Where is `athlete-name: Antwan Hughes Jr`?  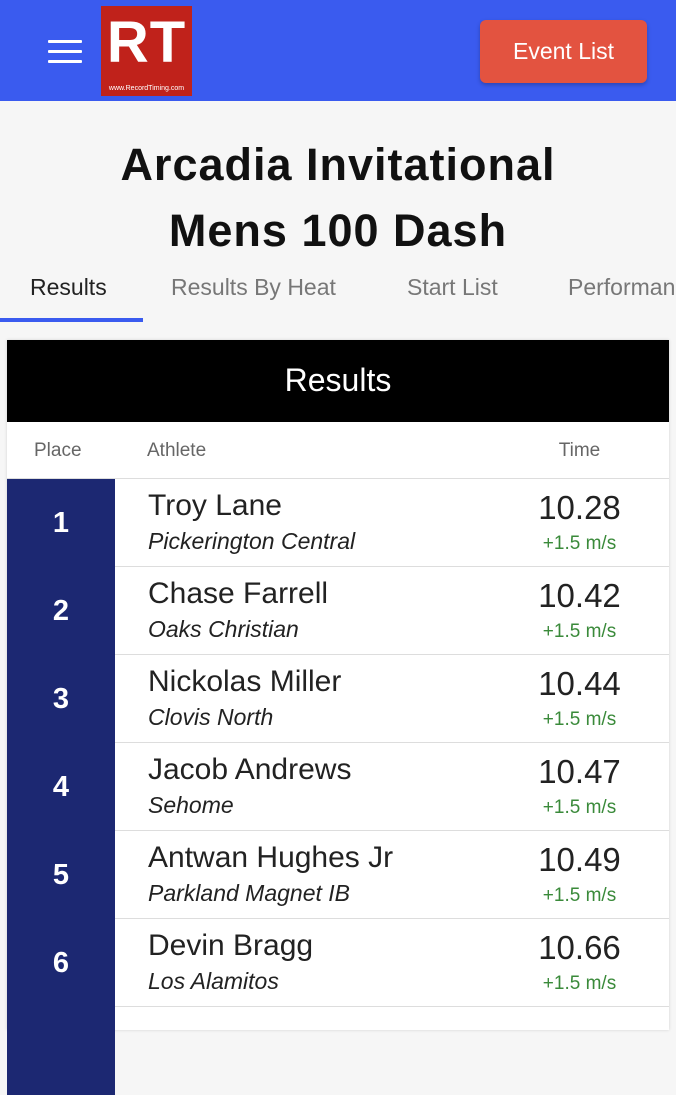 athlete-name: Antwan Hughes Jr is located at coordinates (270, 858).